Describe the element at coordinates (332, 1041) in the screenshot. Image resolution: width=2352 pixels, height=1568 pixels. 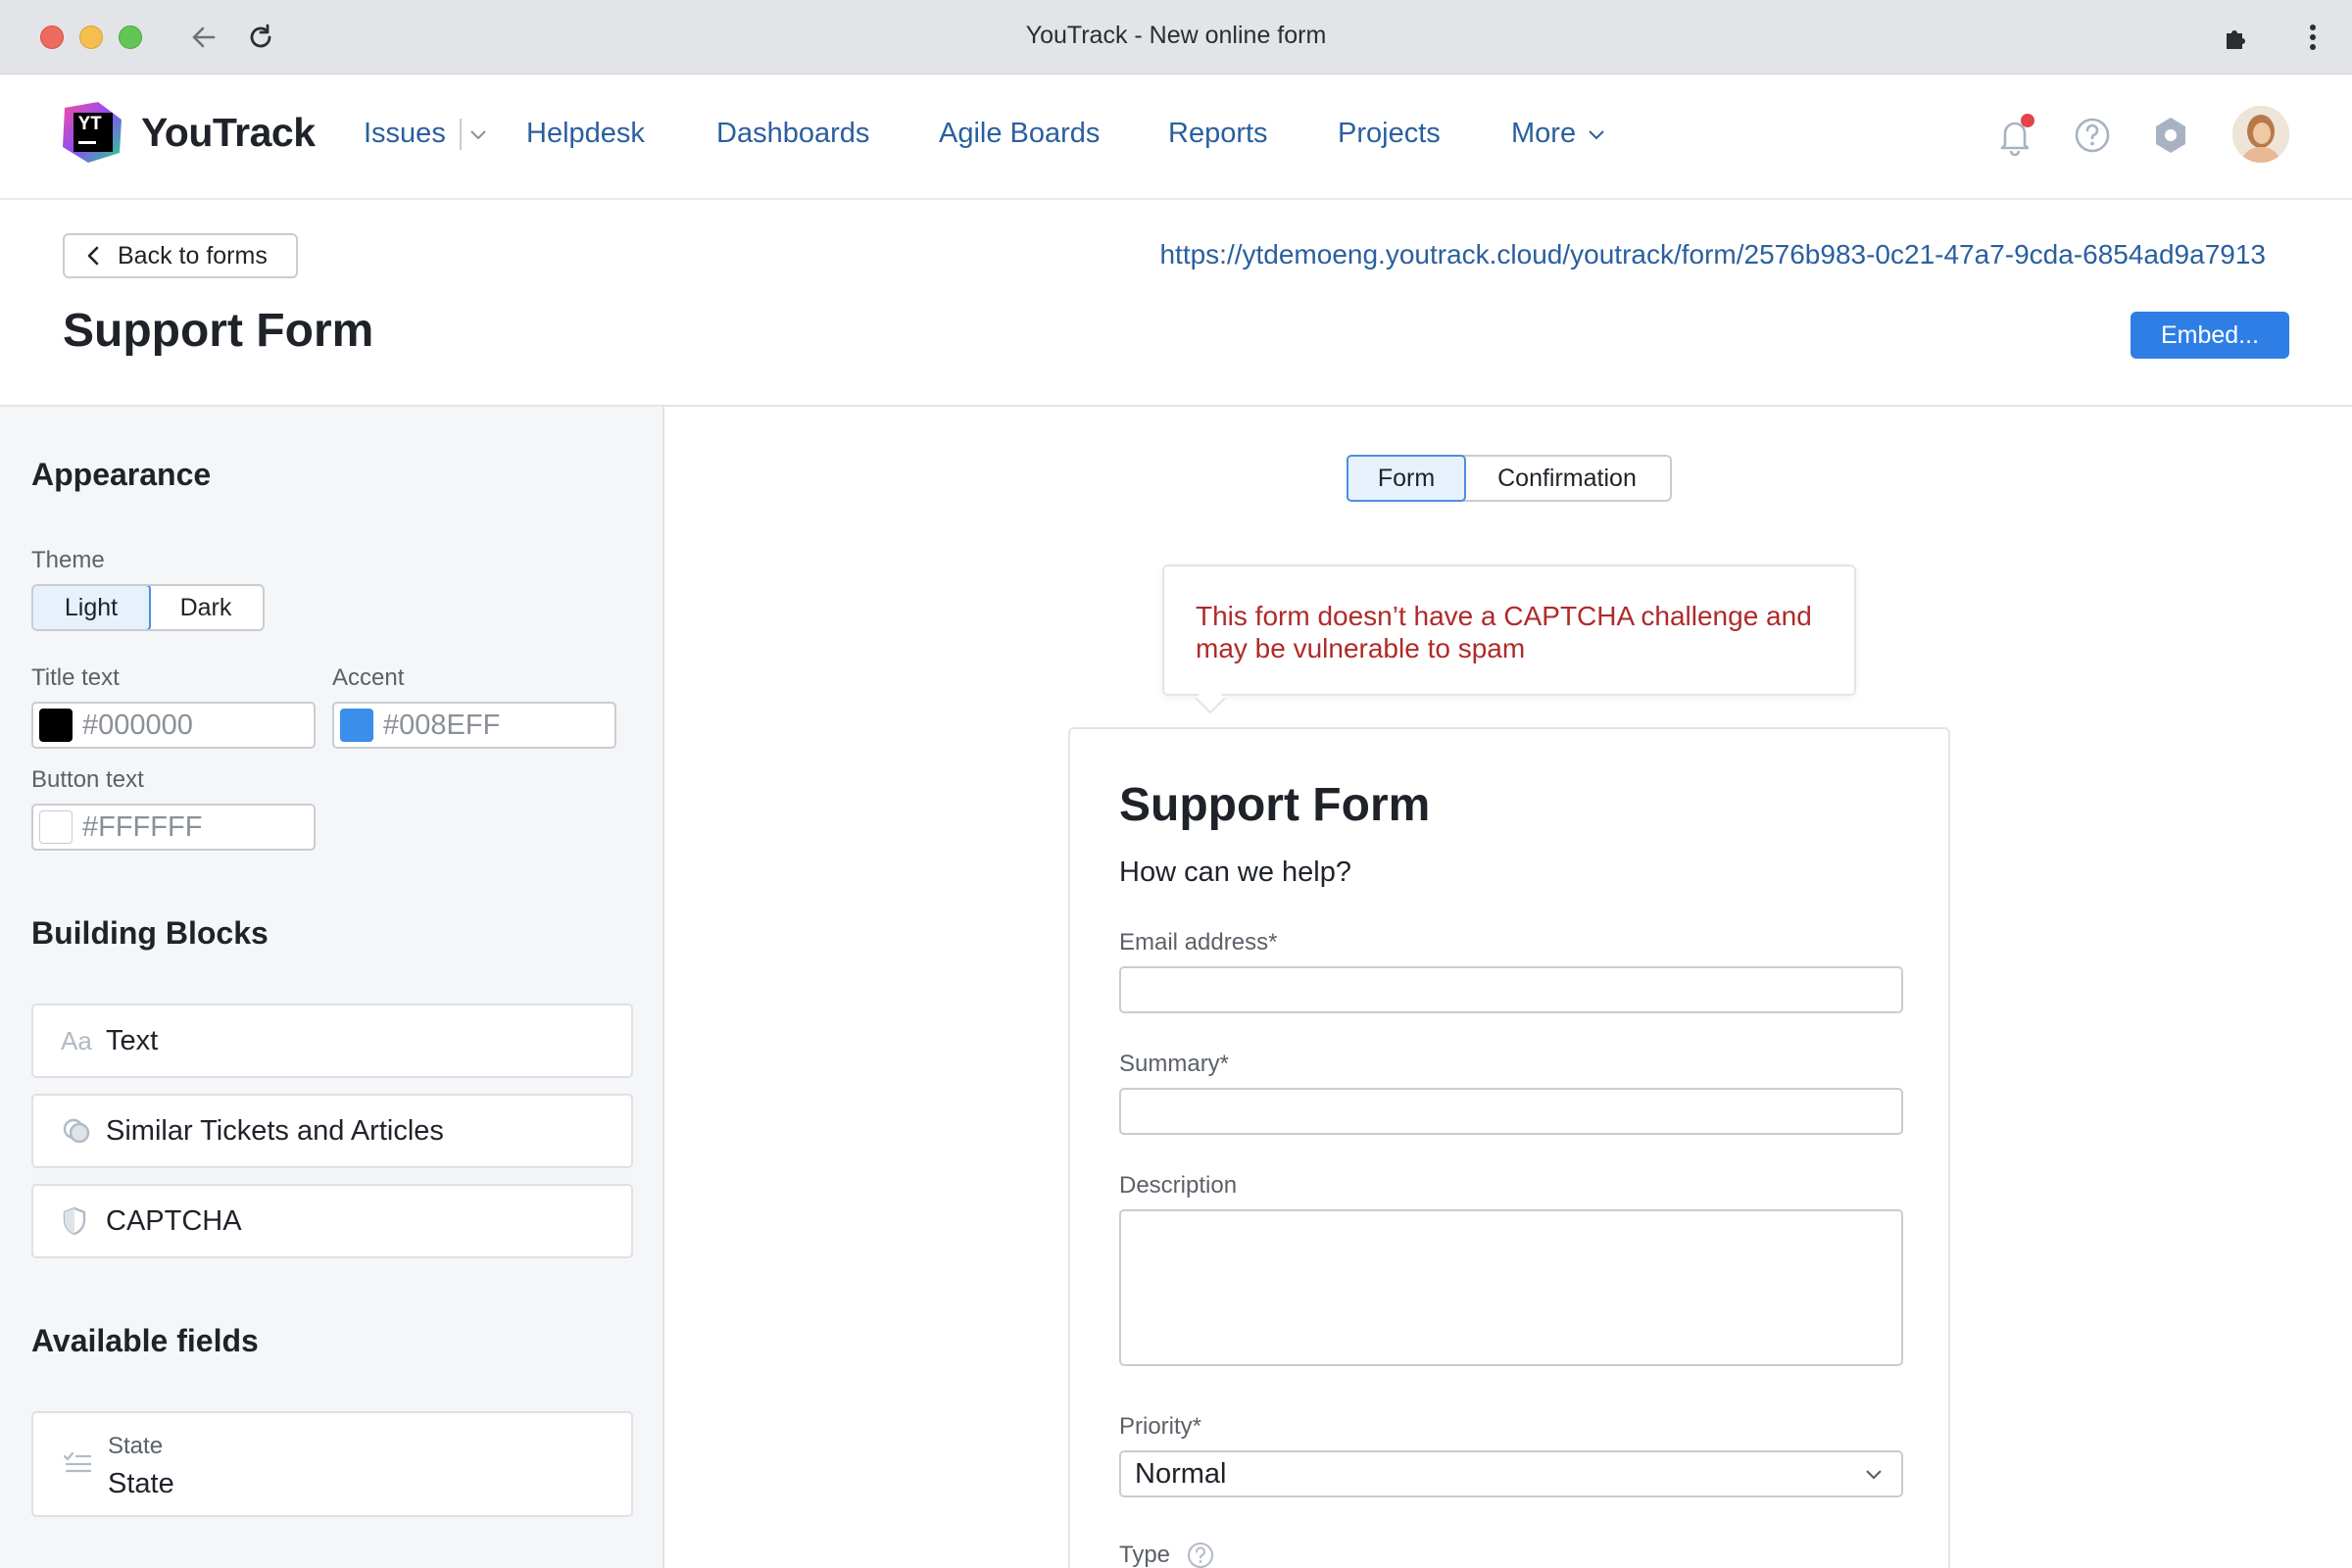
I see `block-text: Aa Text` at that location.